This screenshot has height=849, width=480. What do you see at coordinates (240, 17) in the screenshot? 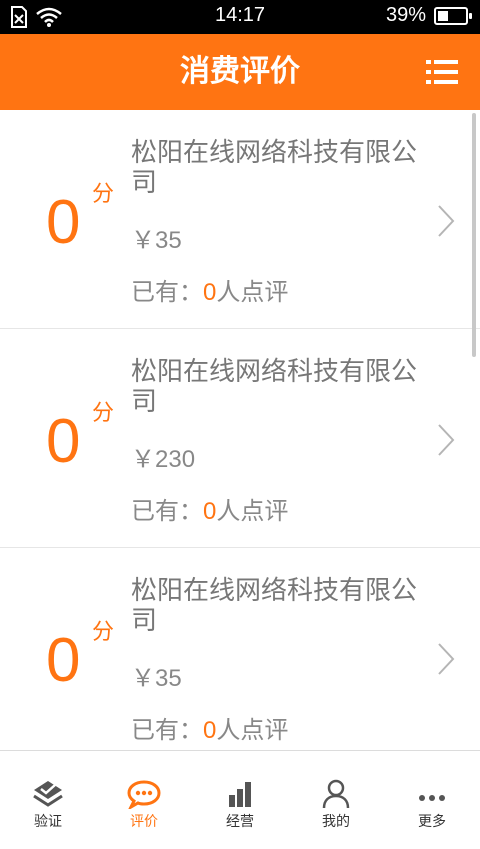
I see `status-bar: 14:17 39%` at bounding box center [240, 17].